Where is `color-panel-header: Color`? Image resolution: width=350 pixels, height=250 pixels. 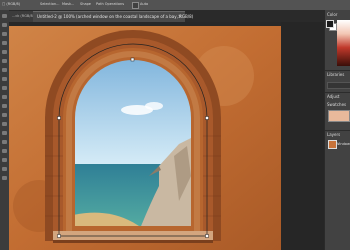 color-panel-header: Color is located at coordinates (332, 15).